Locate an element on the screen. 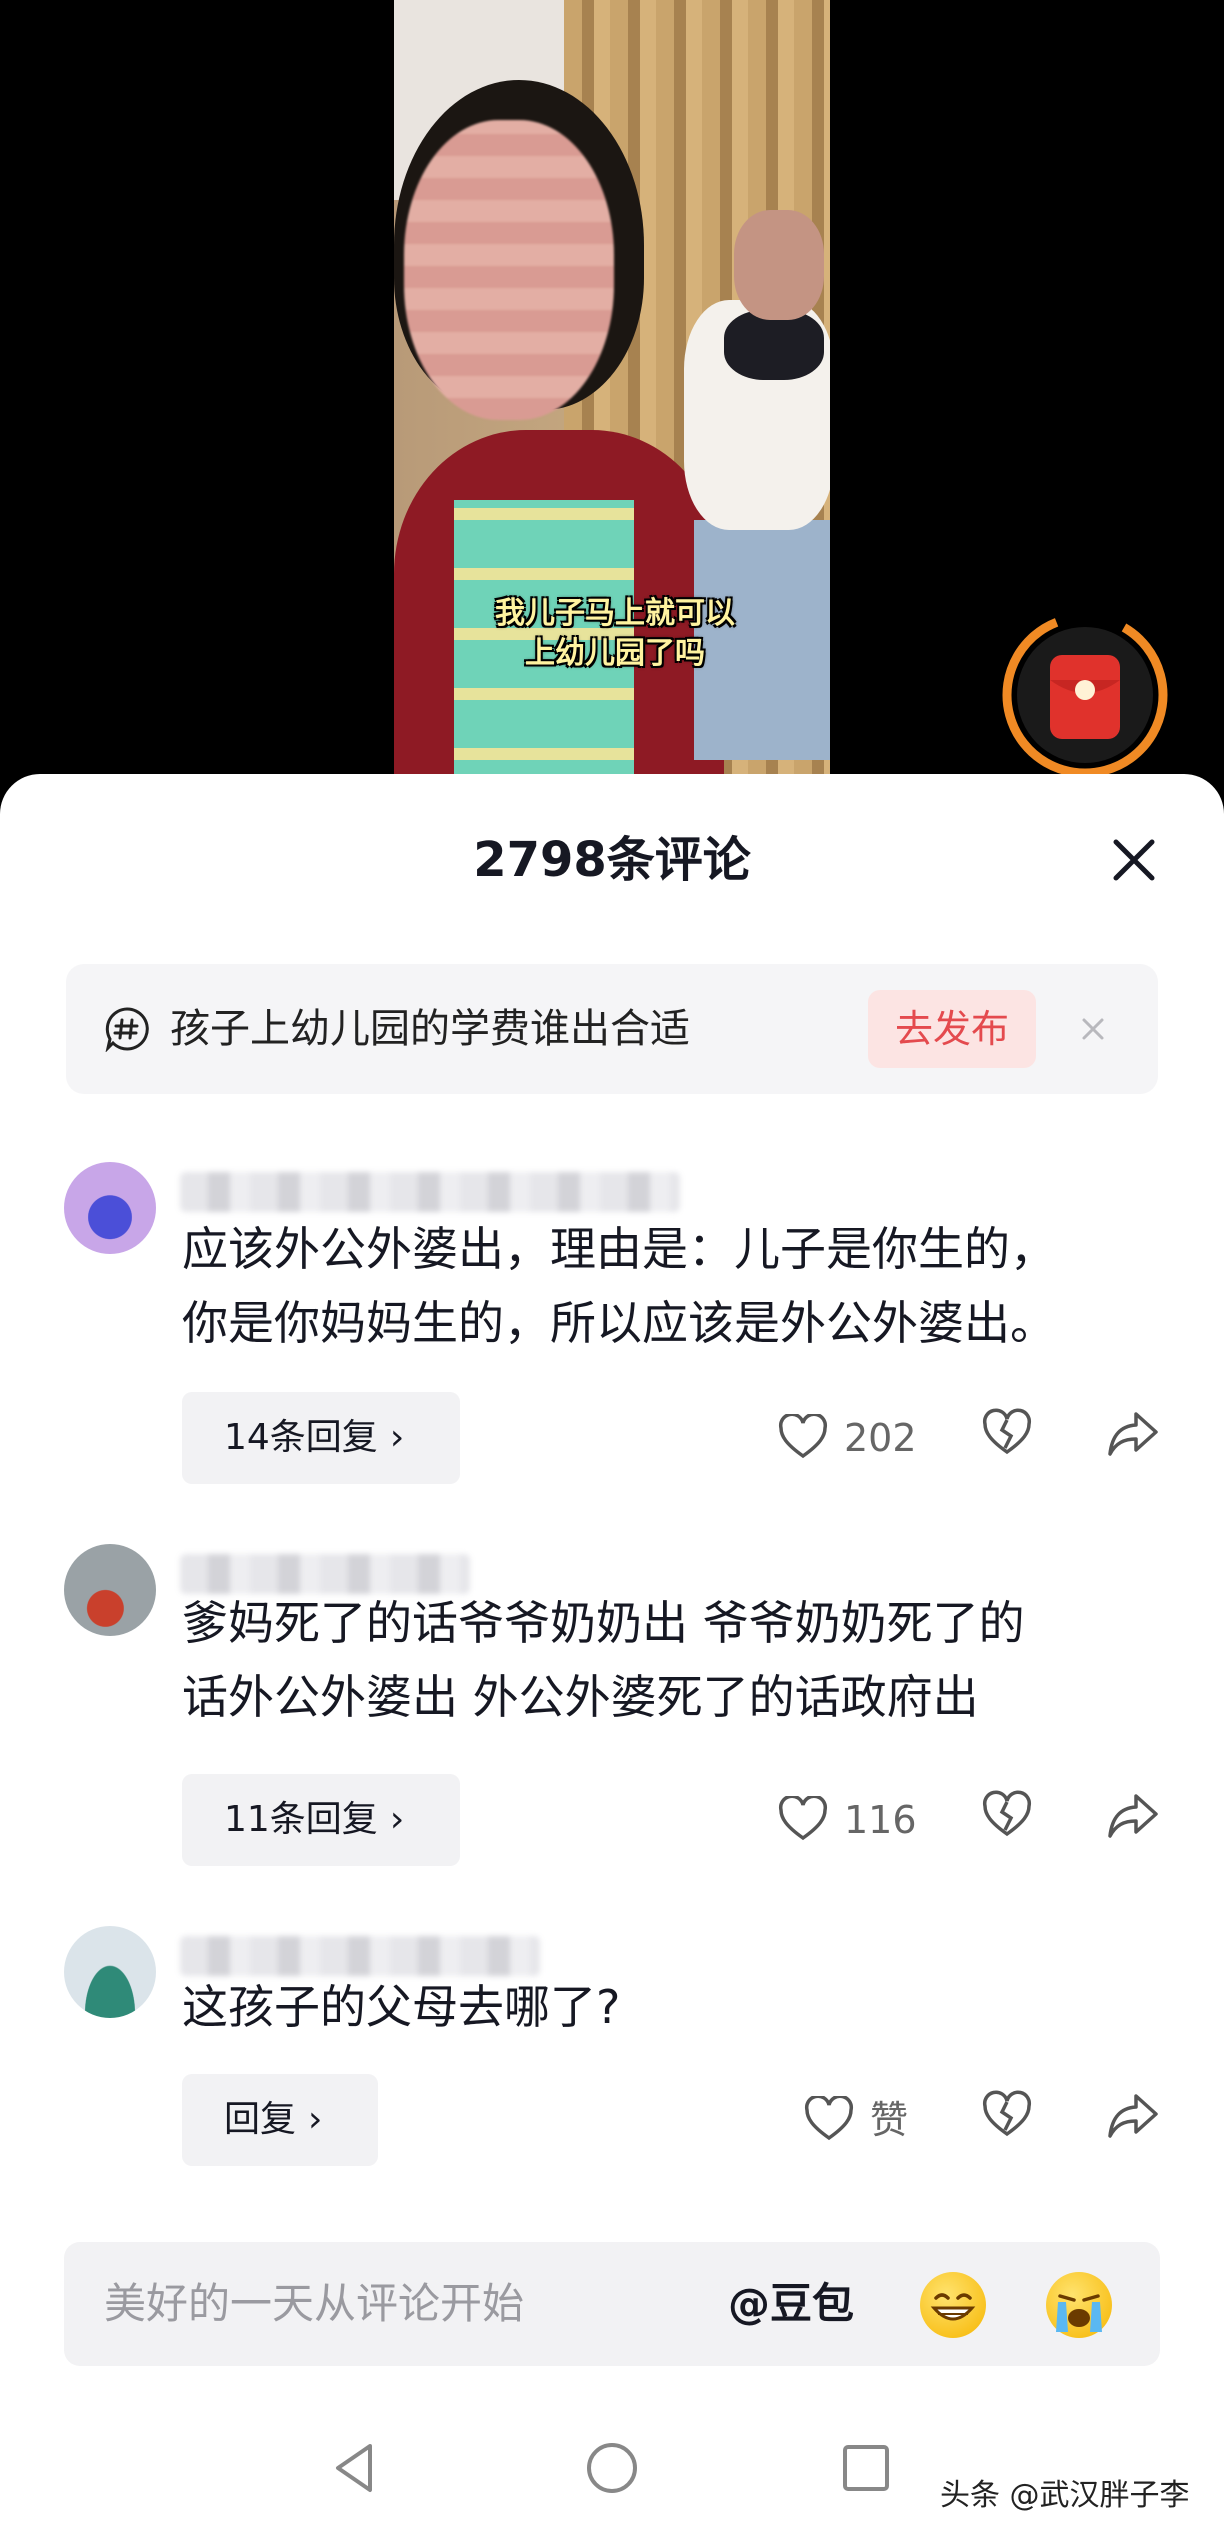 Image resolution: width=1224 pixels, height=2534 pixels. video-caption: 我儿子马上就可以 上幼儿园了吗 is located at coordinates (615, 634).